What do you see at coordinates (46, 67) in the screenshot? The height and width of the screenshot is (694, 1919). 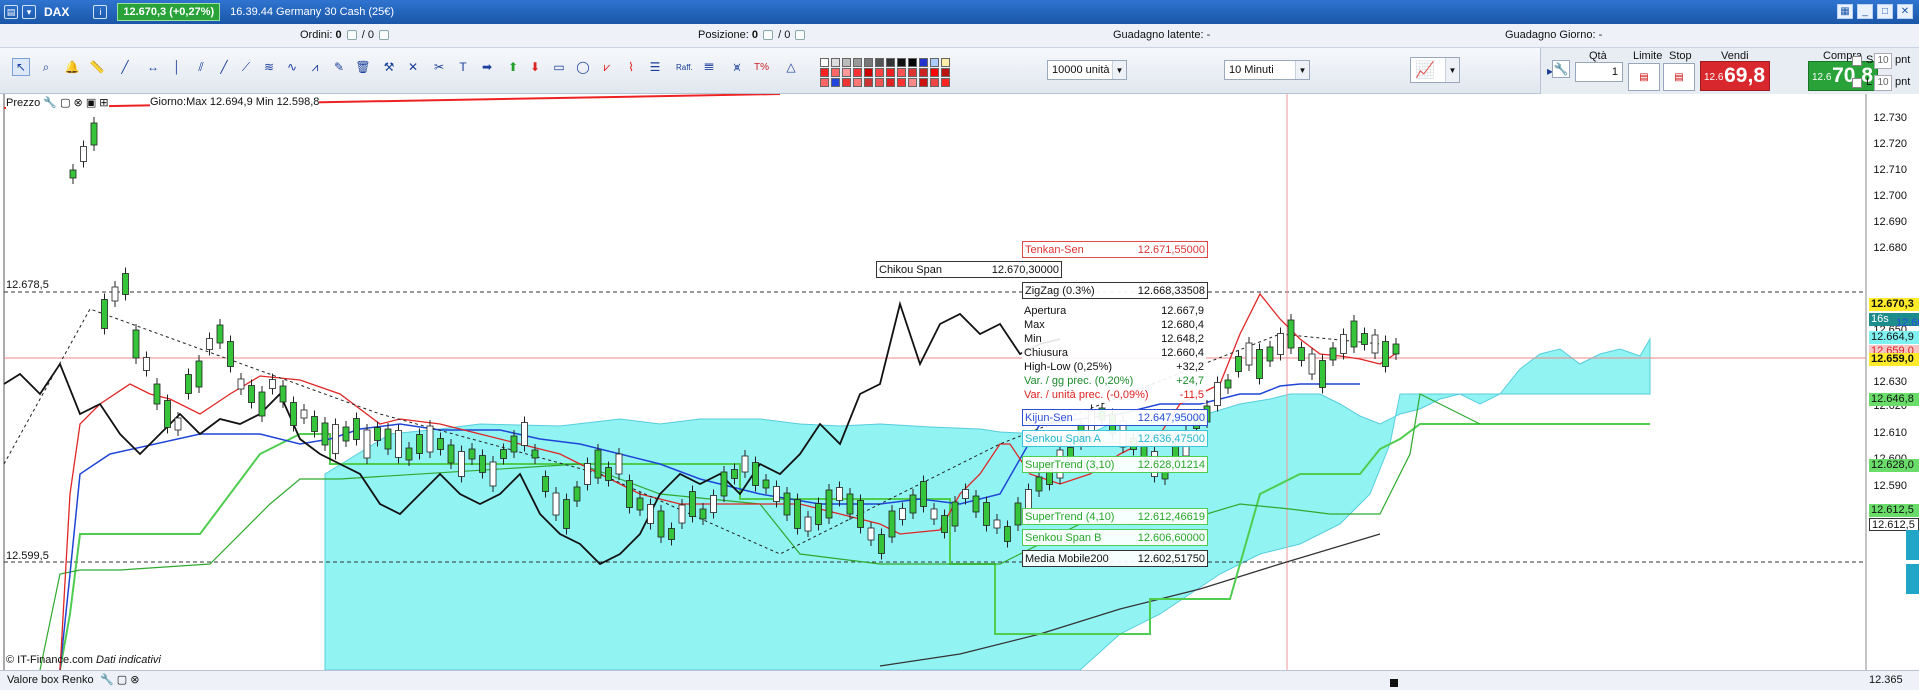 I see `zoom-icon: ⌕` at bounding box center [46, 67].